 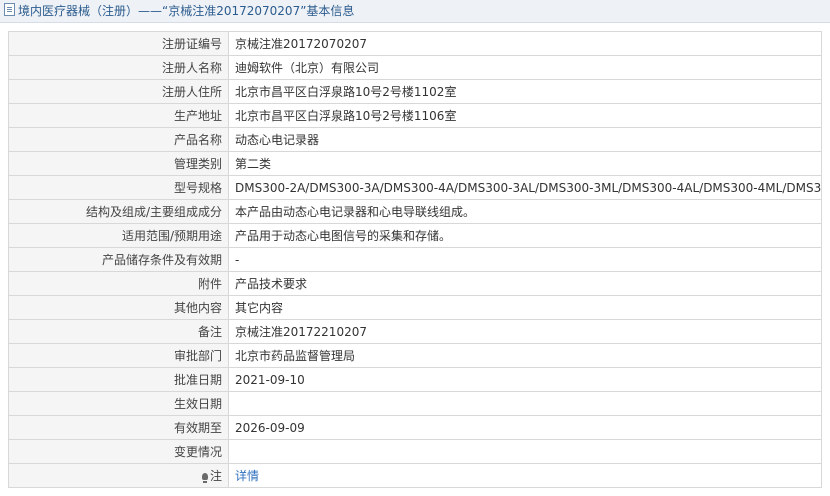 I want to click on table-row: 批准日期 2021-09-10, so click(x=415, y=379).